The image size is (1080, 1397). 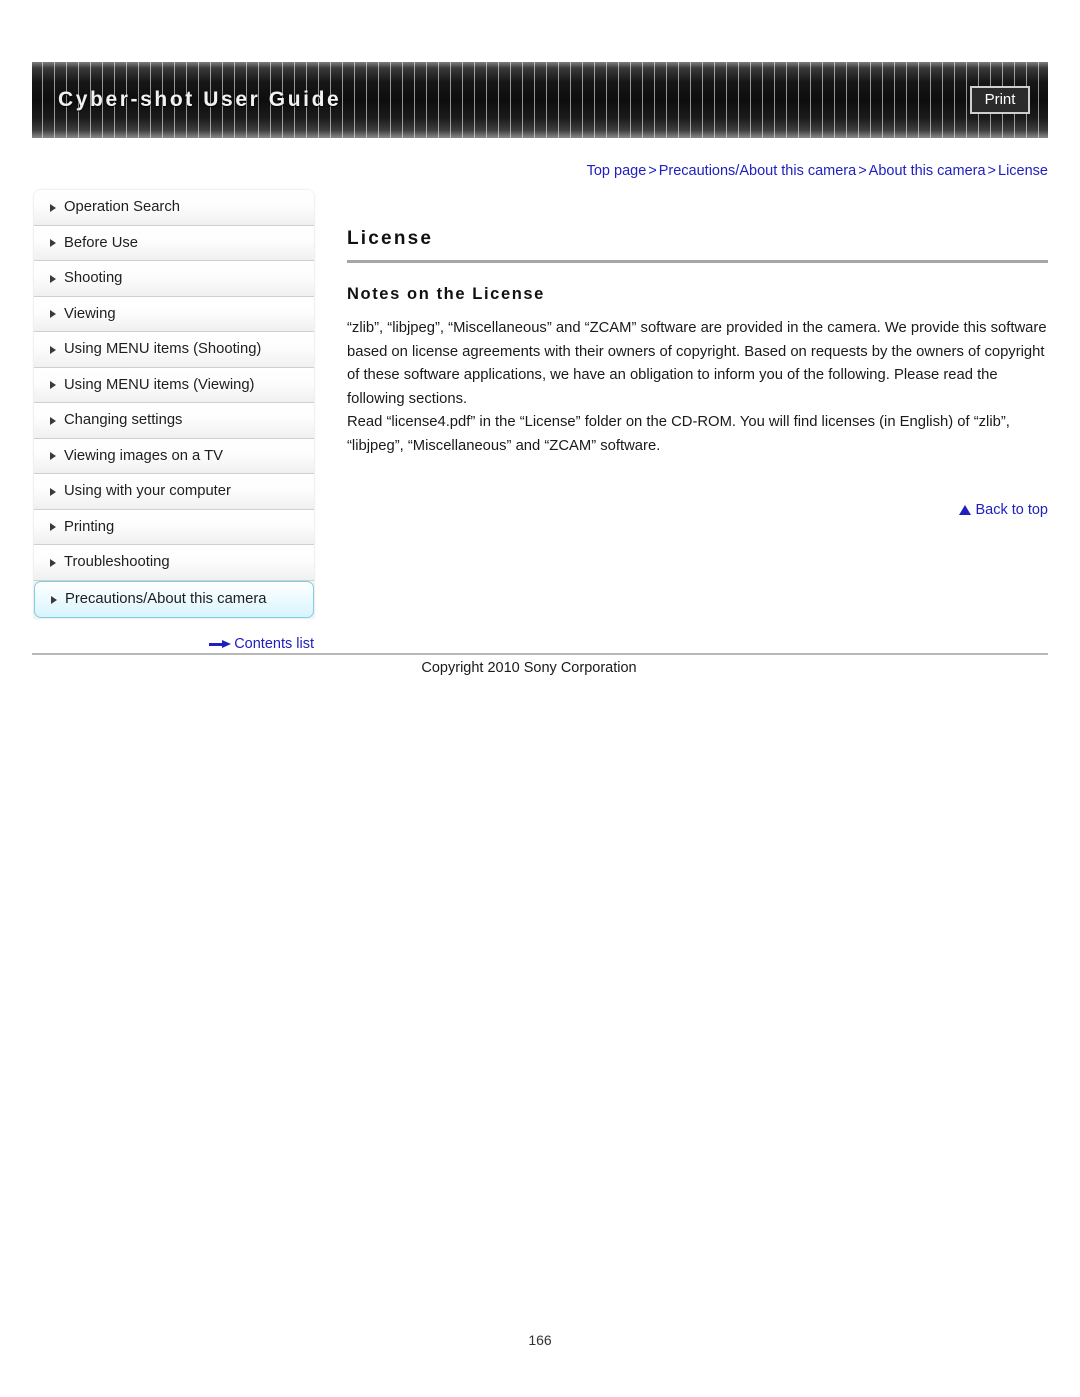 What do you see at coordinates (697, 261) in the screenshot?
I see `title-divider` at bounding box center [697, 261].